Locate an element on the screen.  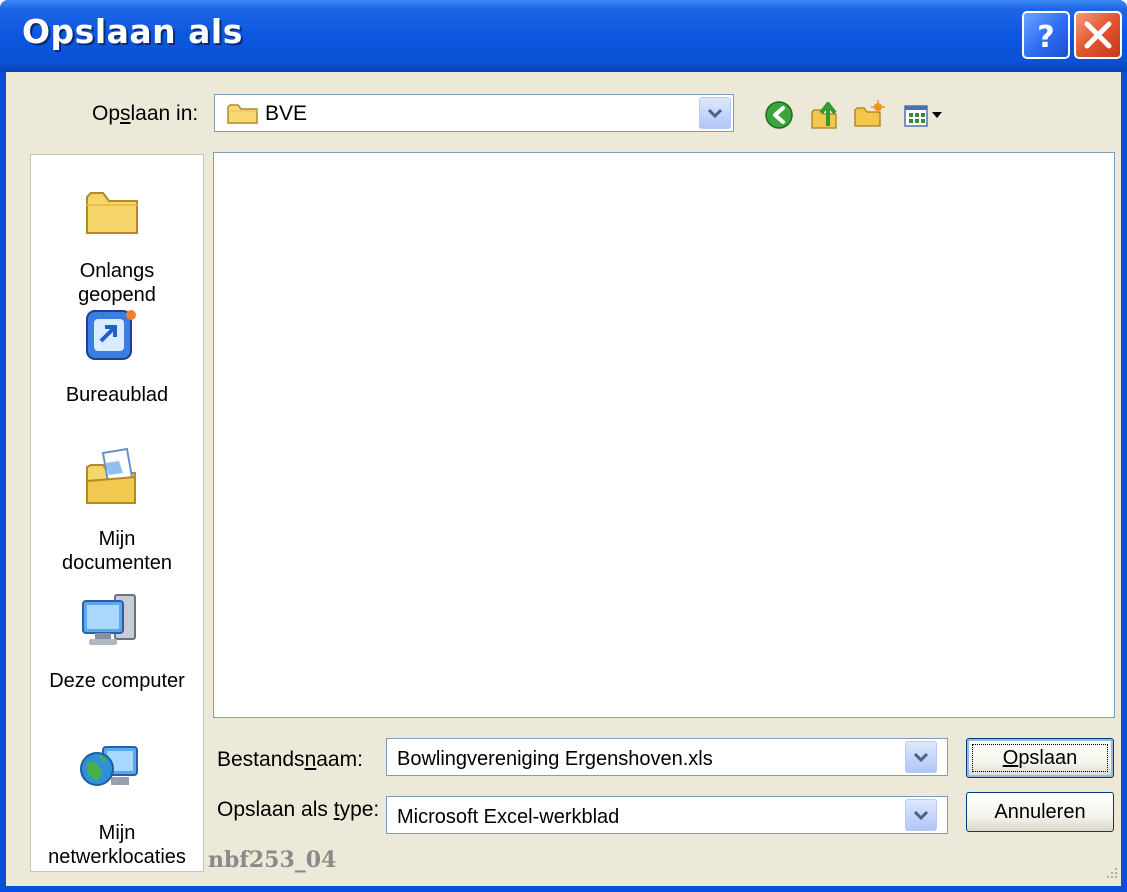
filetype-value: Microsoft Excel-werkblad is located at coordinates (508, 817).